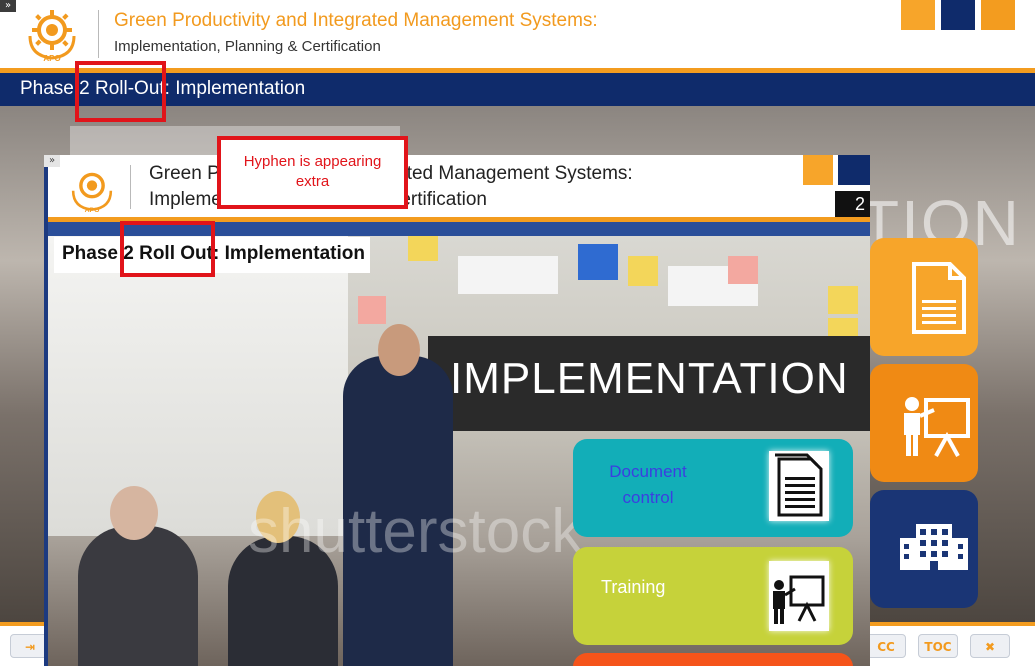 Image resolution: width=1035 pixels, height=666 pixels. I want to click on inner-page-number: 2, so click(852, 204).